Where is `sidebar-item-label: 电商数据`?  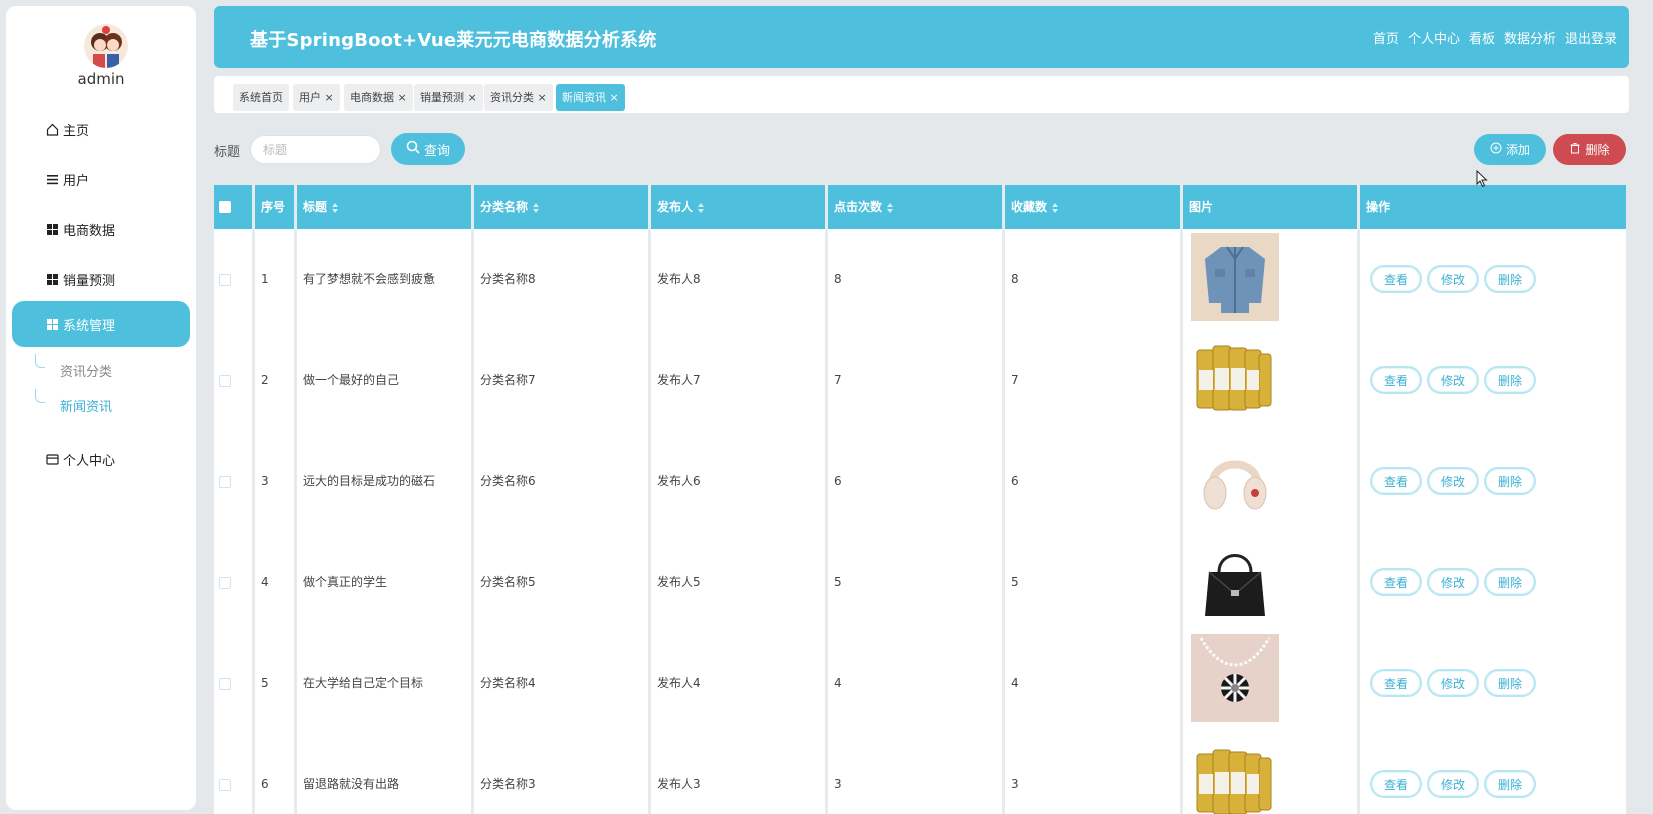 sidebar-item-label: 电商数据 is located at coordinates (89, 231).